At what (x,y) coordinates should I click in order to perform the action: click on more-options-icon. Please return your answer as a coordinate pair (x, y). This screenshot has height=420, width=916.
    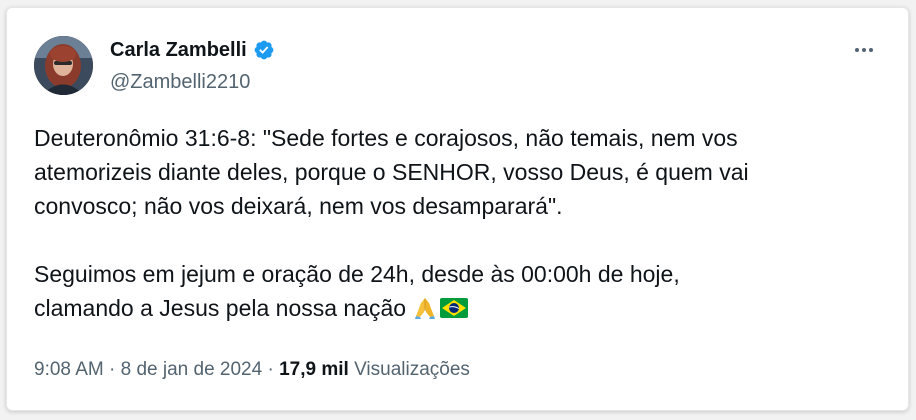
    Looking at the image, I should click on (864, 50).